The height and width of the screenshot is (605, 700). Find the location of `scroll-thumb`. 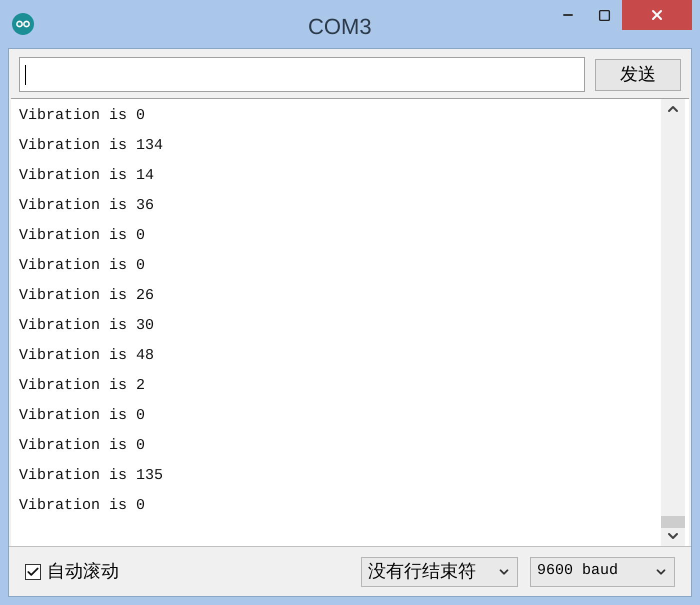

scroll-thumb is located at coordinates (673, 522).